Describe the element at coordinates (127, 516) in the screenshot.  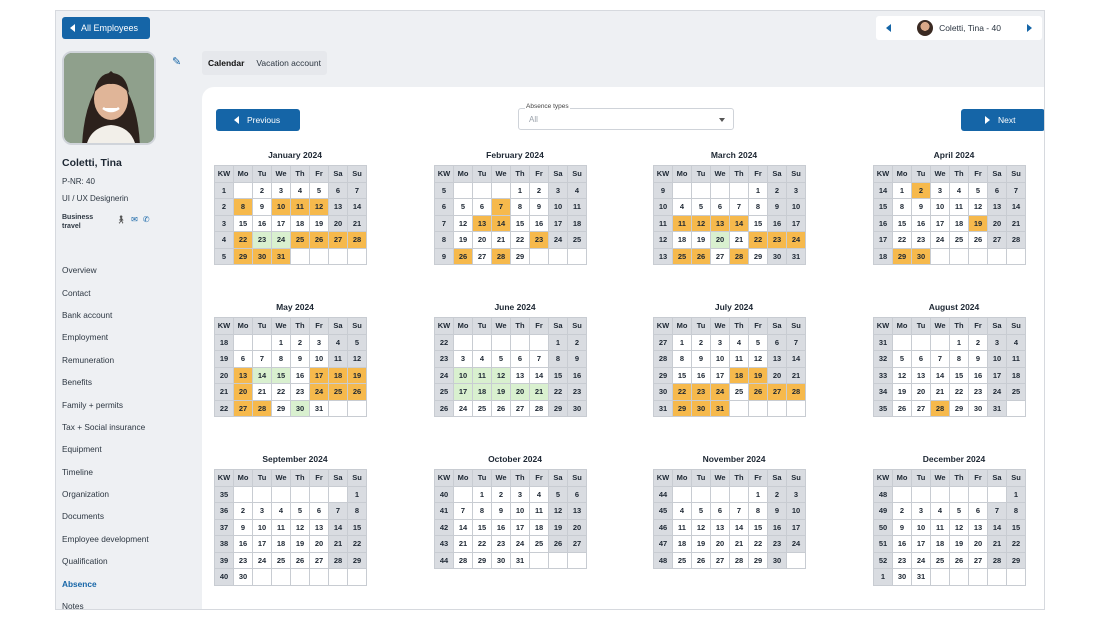
I see `sidebar-item-documents: Documents` at that location.